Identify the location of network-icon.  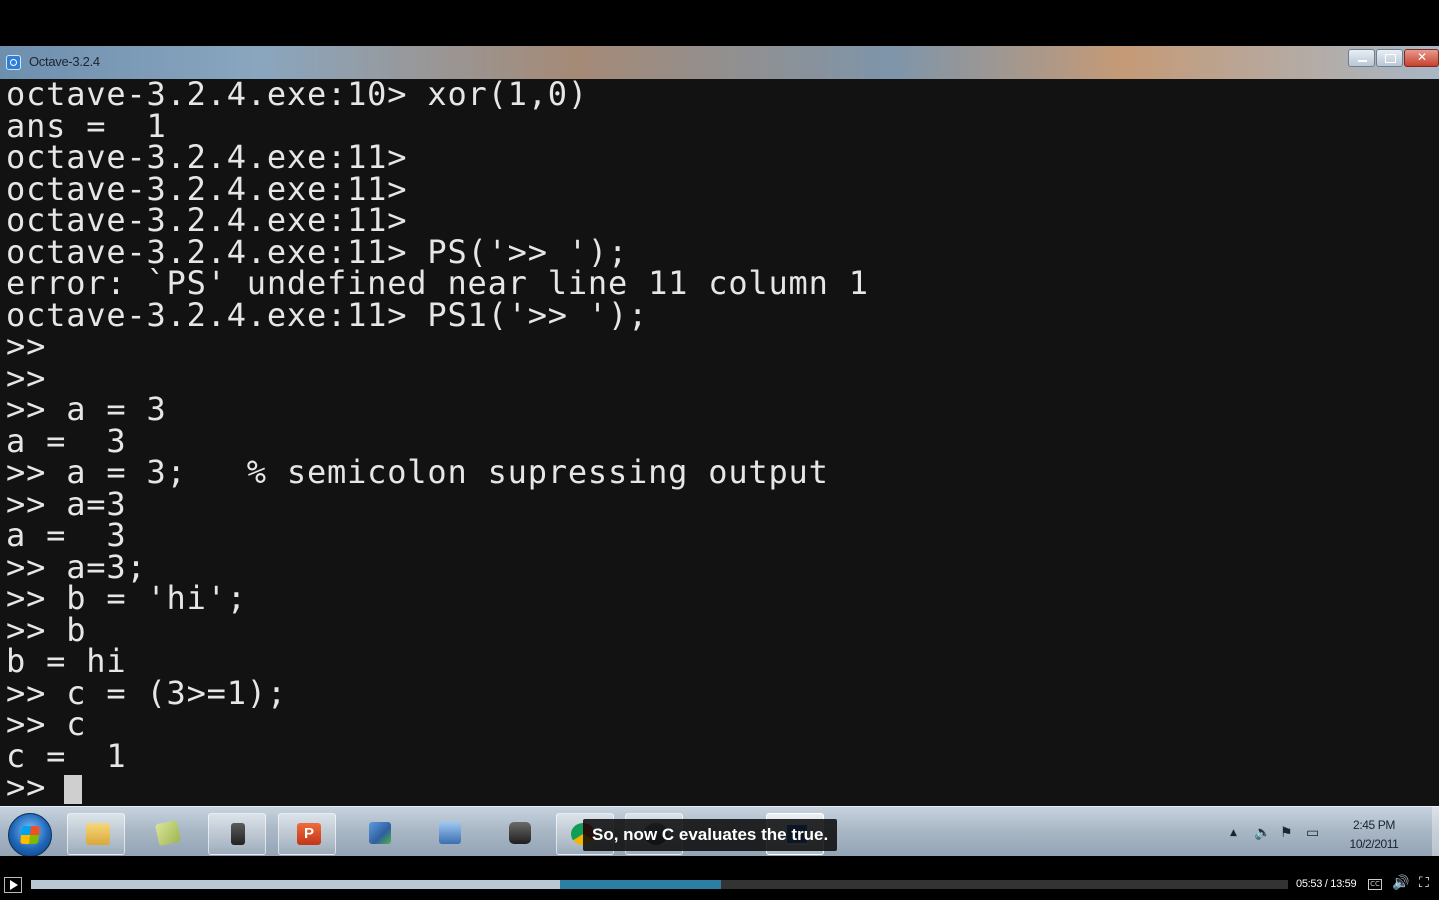
(380, 833).